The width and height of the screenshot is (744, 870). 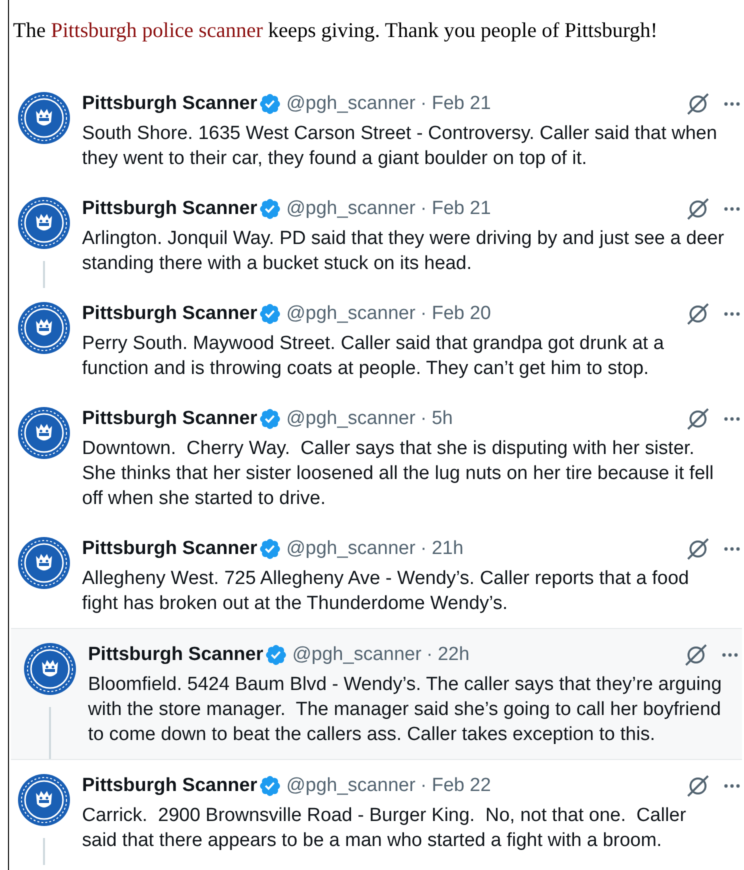 What do you see at coordinates (454, 655) in the screenshot?
I see `post-time: 22h` at bounding box center [454, 655].